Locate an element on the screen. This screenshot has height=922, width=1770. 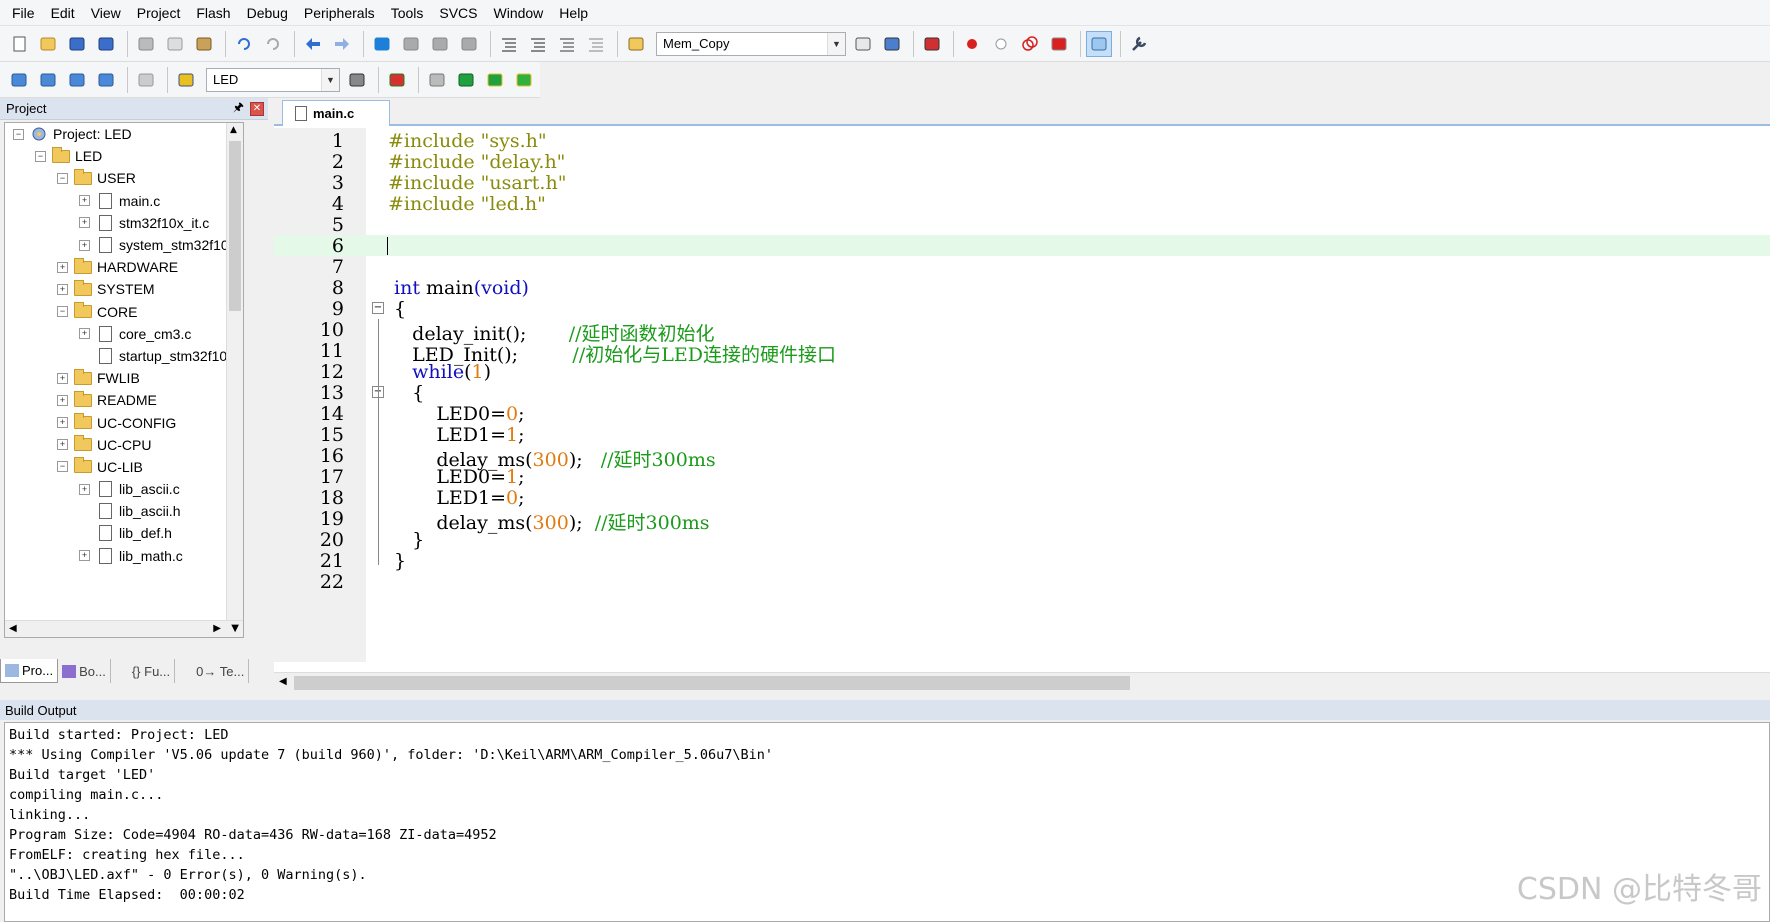
save-icon is located at coordinates (77, 44).